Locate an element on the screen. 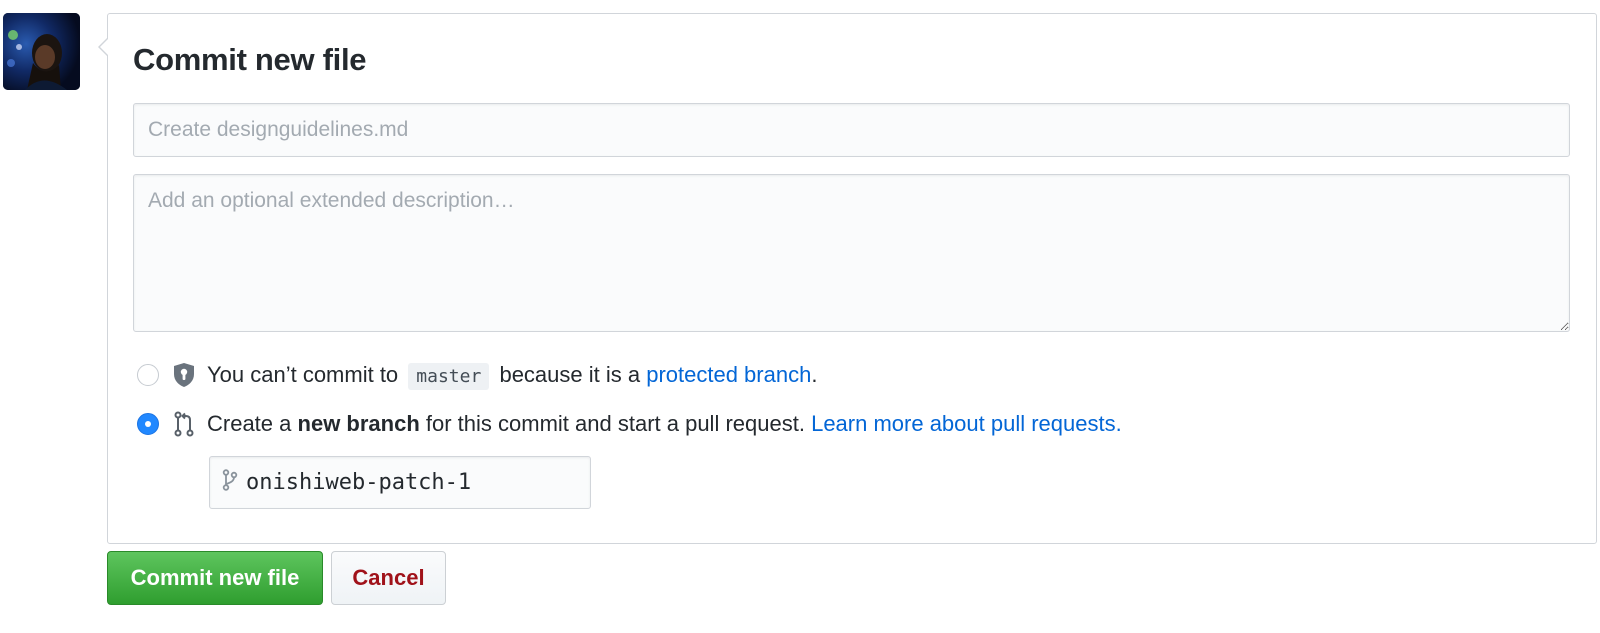  branch-name-input is located at coordinates (411, 482).